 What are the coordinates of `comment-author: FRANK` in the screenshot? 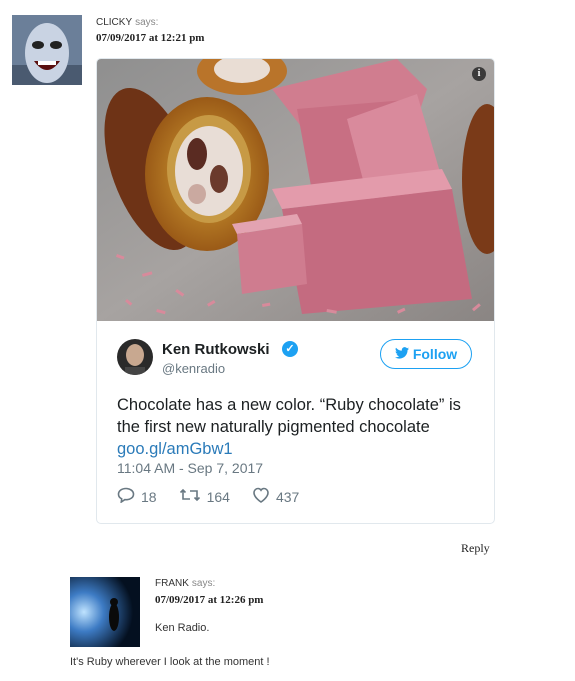 It's located at (172, 583).